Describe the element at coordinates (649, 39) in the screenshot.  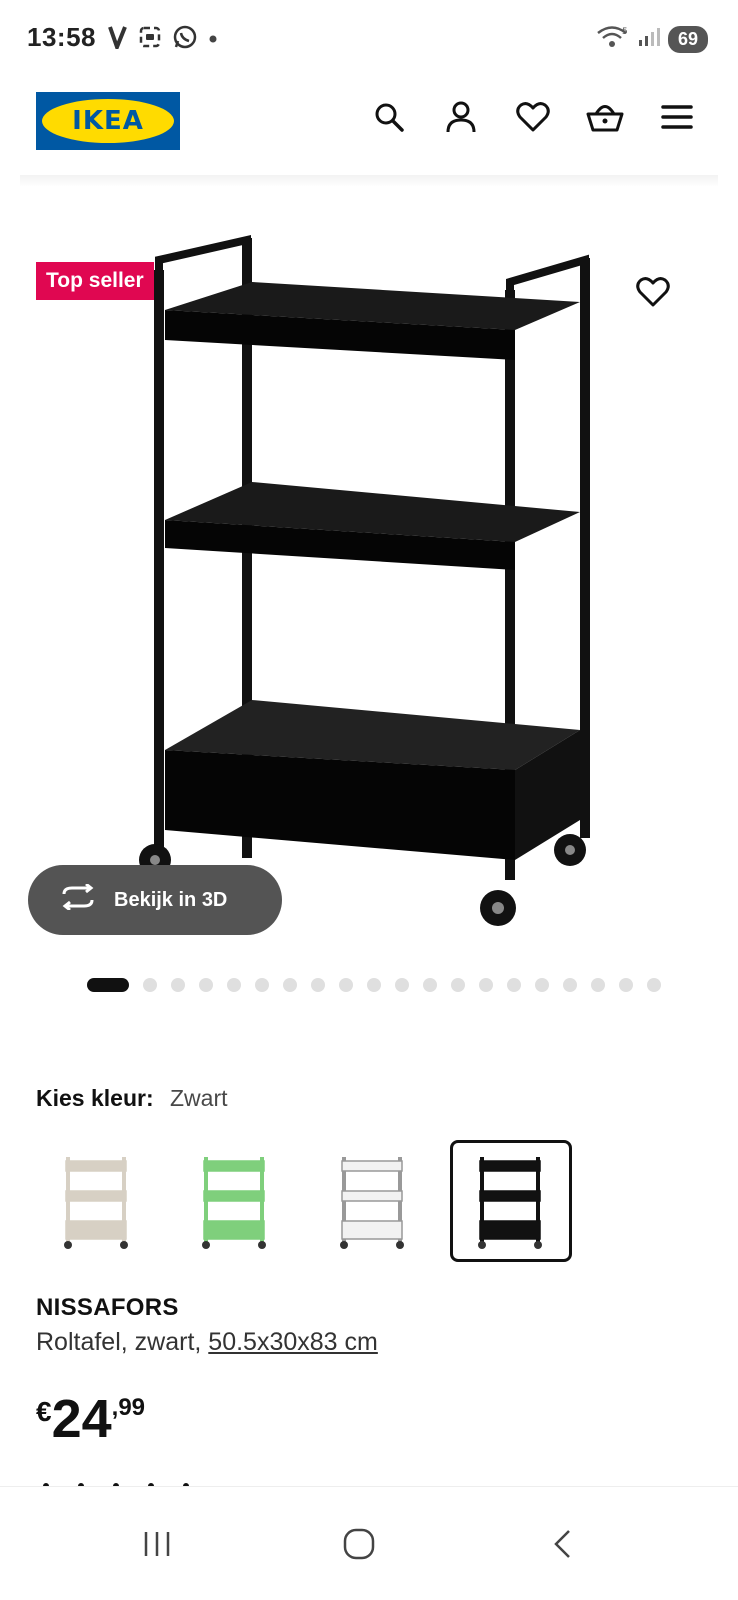
I see `signal-icon` at that location.